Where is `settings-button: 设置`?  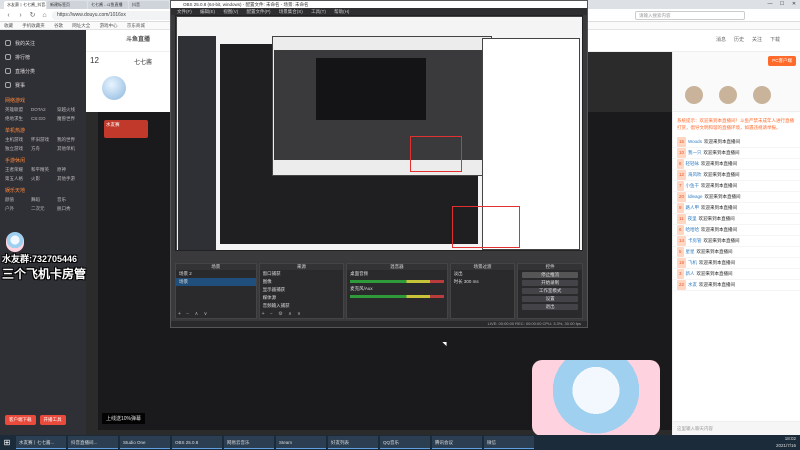 settings-button: 设置 is located at coordinates (550, 299).